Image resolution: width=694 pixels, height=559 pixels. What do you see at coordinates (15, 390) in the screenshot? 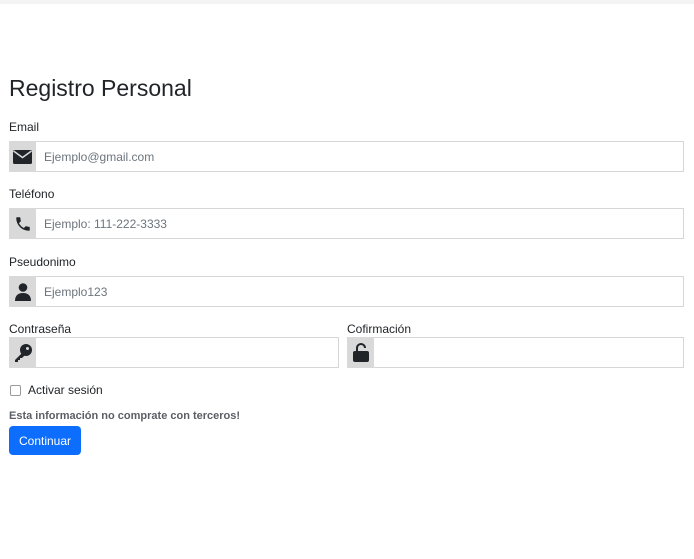
I see `remember-checkbox` at bounding box center [15, 390].